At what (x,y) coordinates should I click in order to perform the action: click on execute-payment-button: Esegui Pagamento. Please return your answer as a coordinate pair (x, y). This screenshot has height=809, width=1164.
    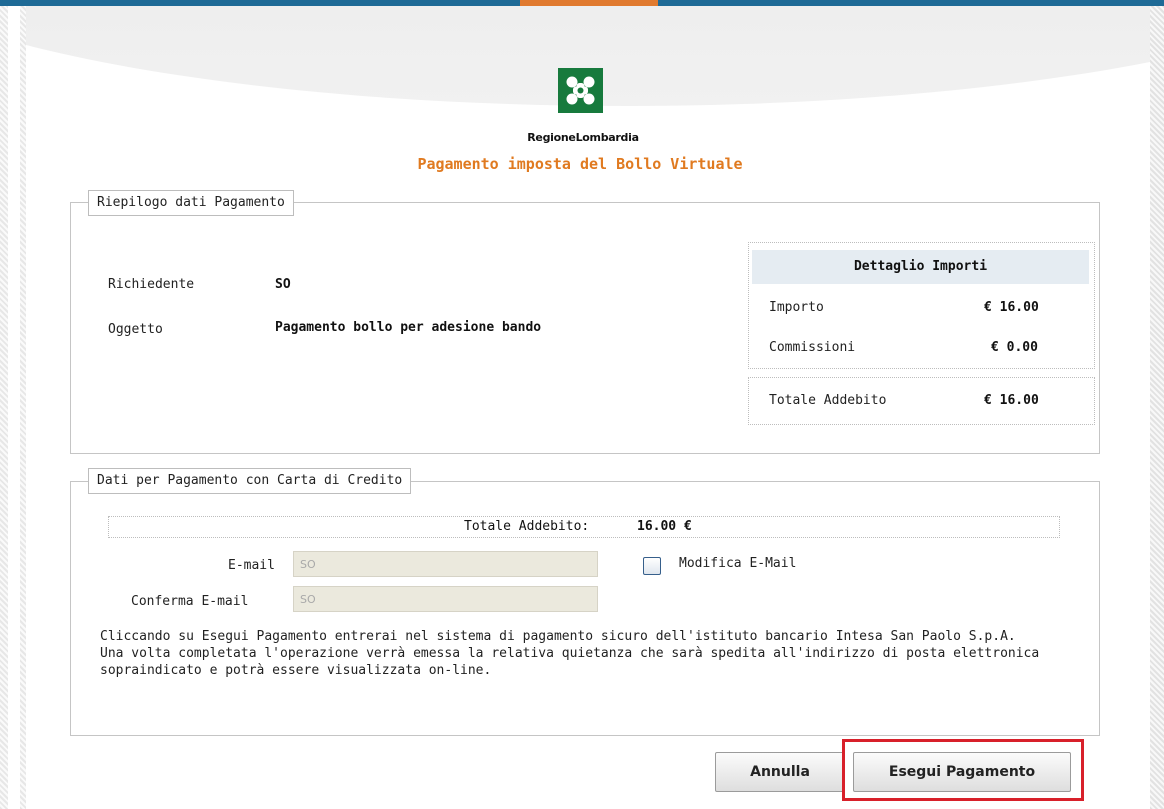
    Looking at the image, I should click on (962, 772).